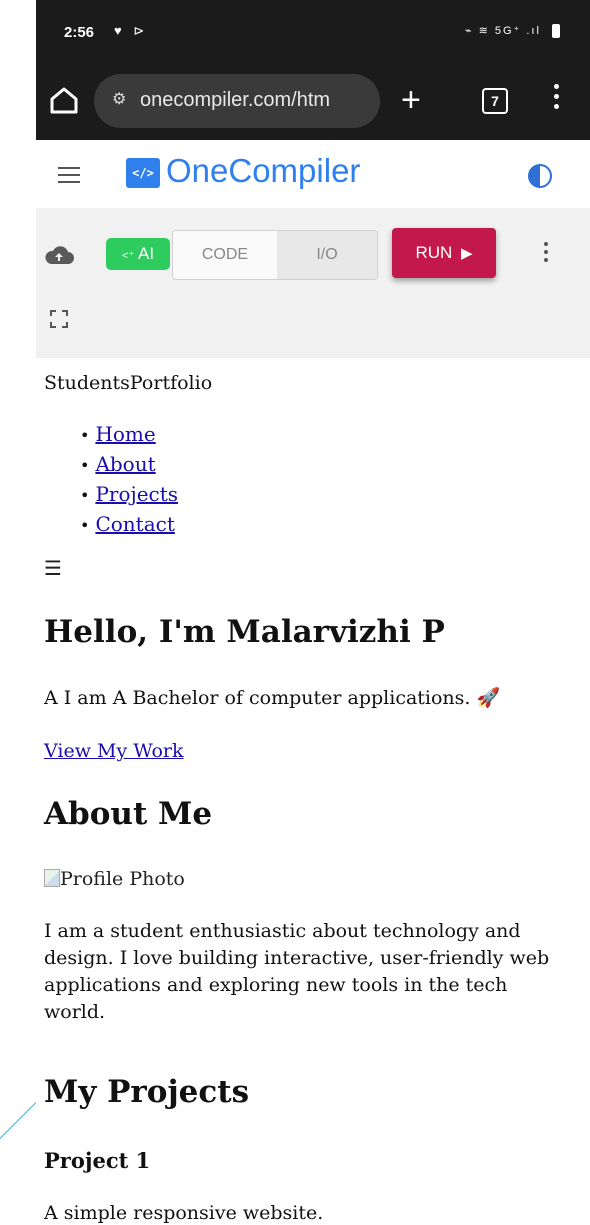 The width and height of the screenshot is (590, 1225). What do you see at coordinates (79, 32) in the screenshot?
I see `status-time: 2:56` at bounding box center [79, 32].